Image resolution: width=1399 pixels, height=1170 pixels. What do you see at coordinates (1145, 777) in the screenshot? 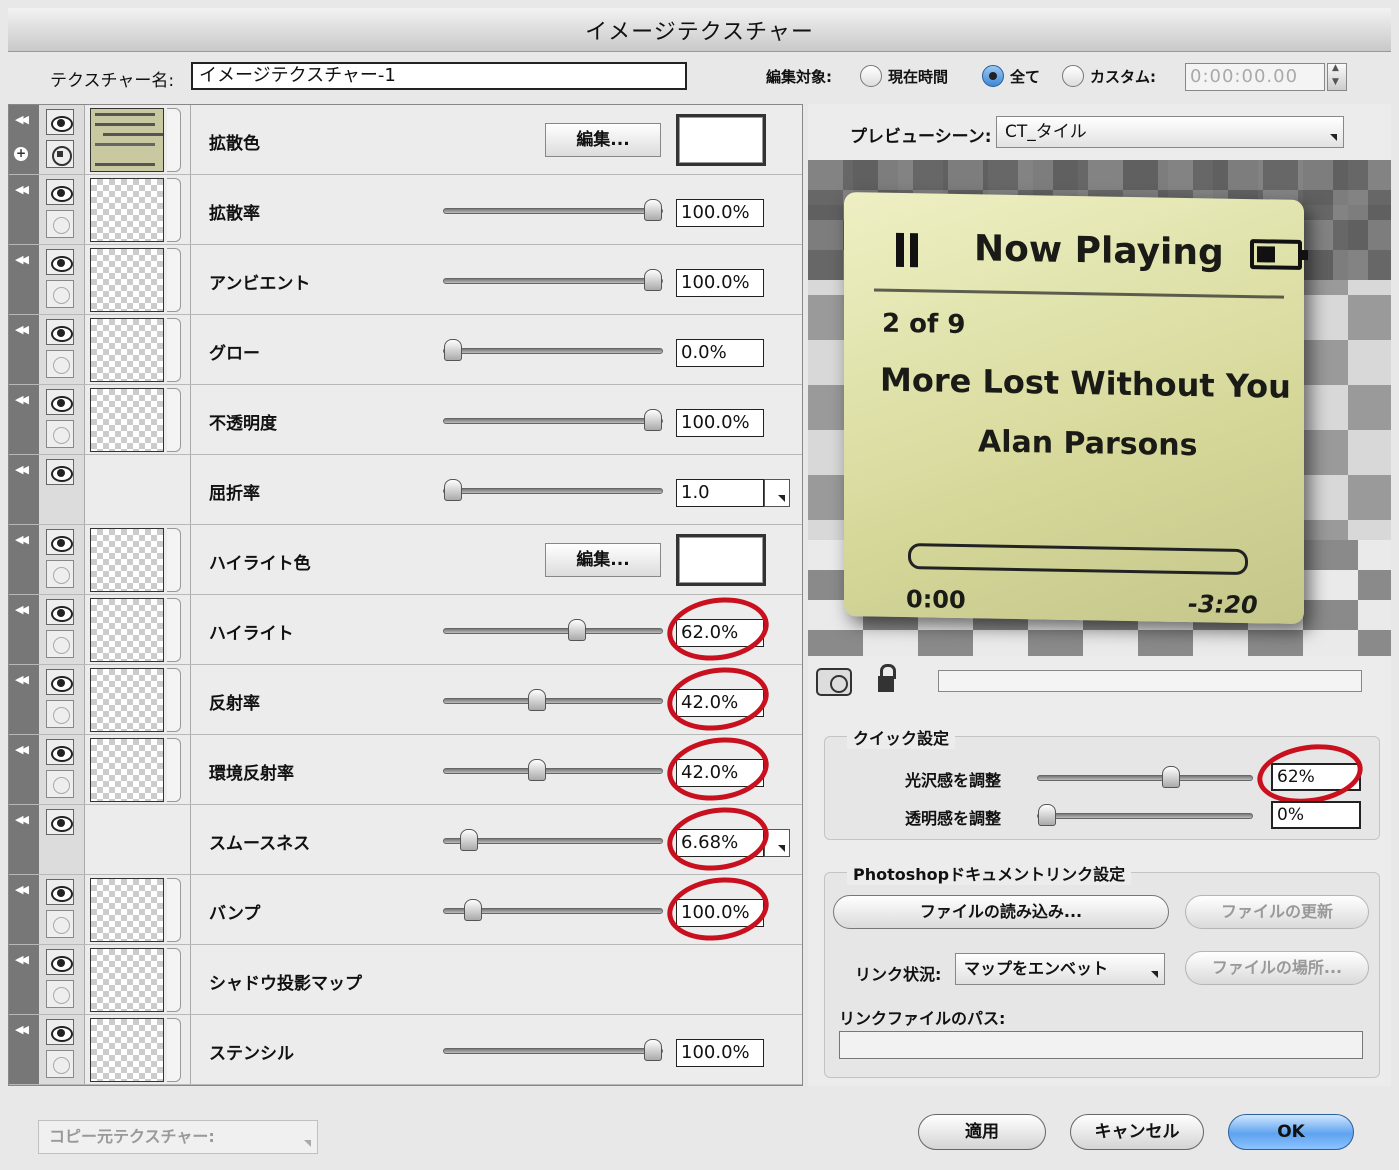
I see `gloss-slider` at bounding box center [1145, 777].